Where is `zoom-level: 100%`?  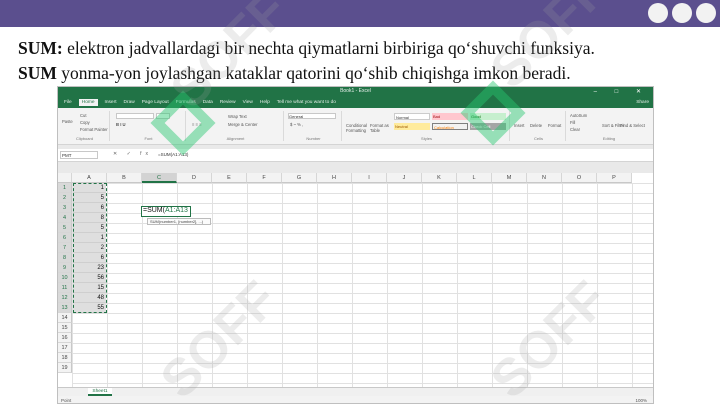 zoom-level: 100% is located at coordinates (641, 399).